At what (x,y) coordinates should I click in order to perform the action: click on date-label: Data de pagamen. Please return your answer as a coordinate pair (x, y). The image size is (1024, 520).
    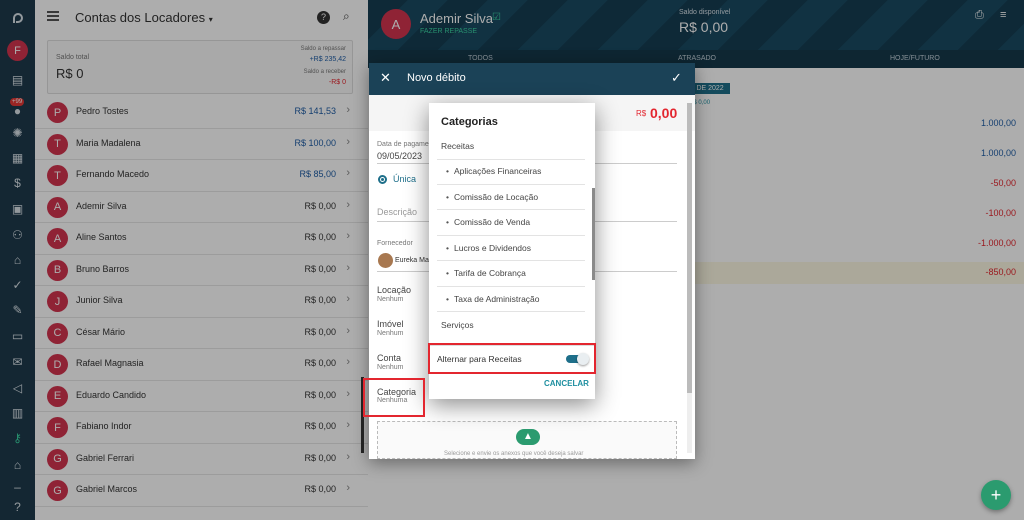
    Looking at the image, I should click on (405, 144).